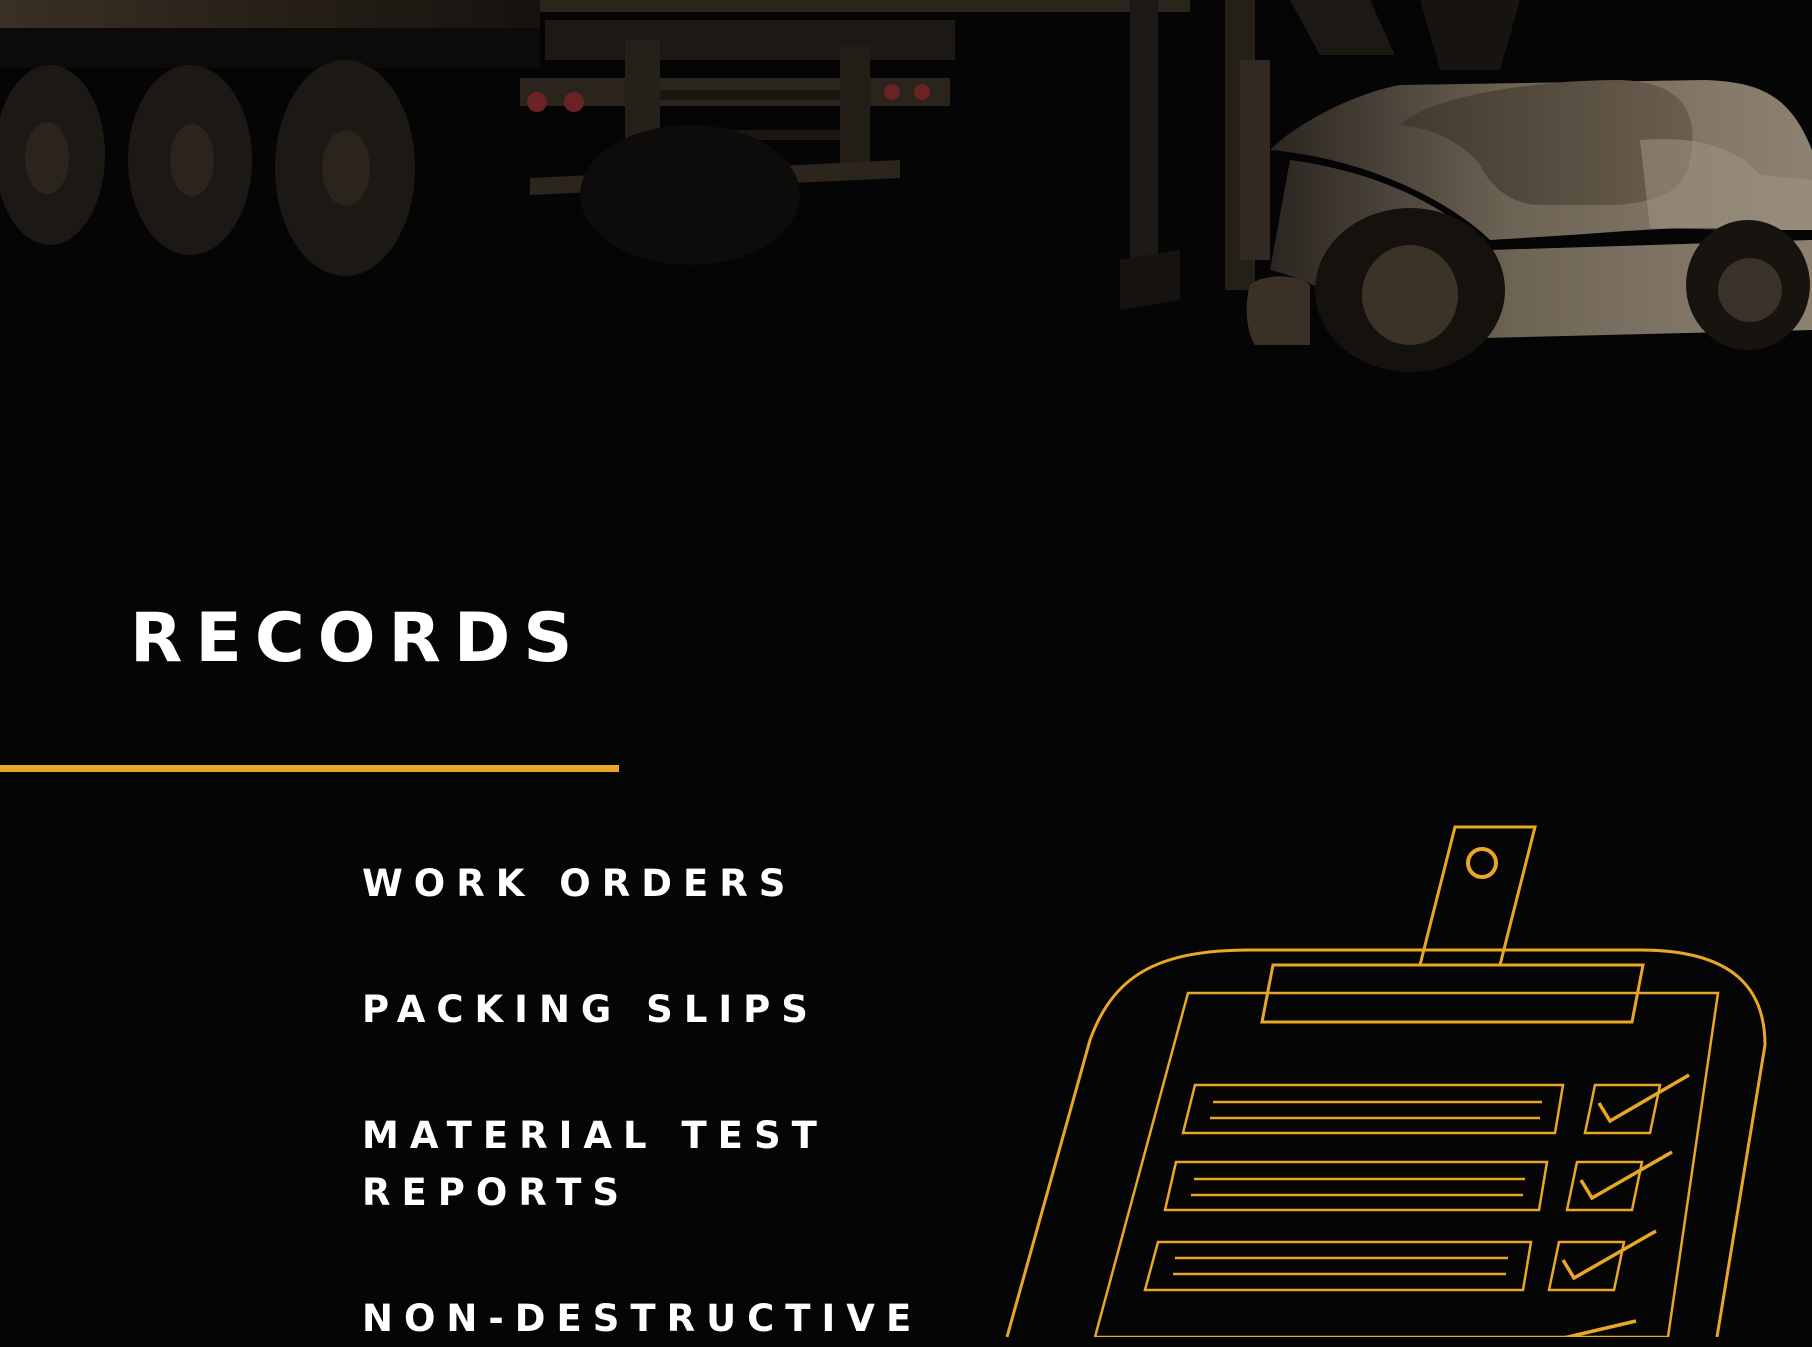 The width and height of the screenshot is (1812, 1347). What do you see at coordinates (642, 1318) in the screenshot?
I see `list-item-non-destructive: NON-DESTRUCTIVE` at bounding box center [642, 1318].